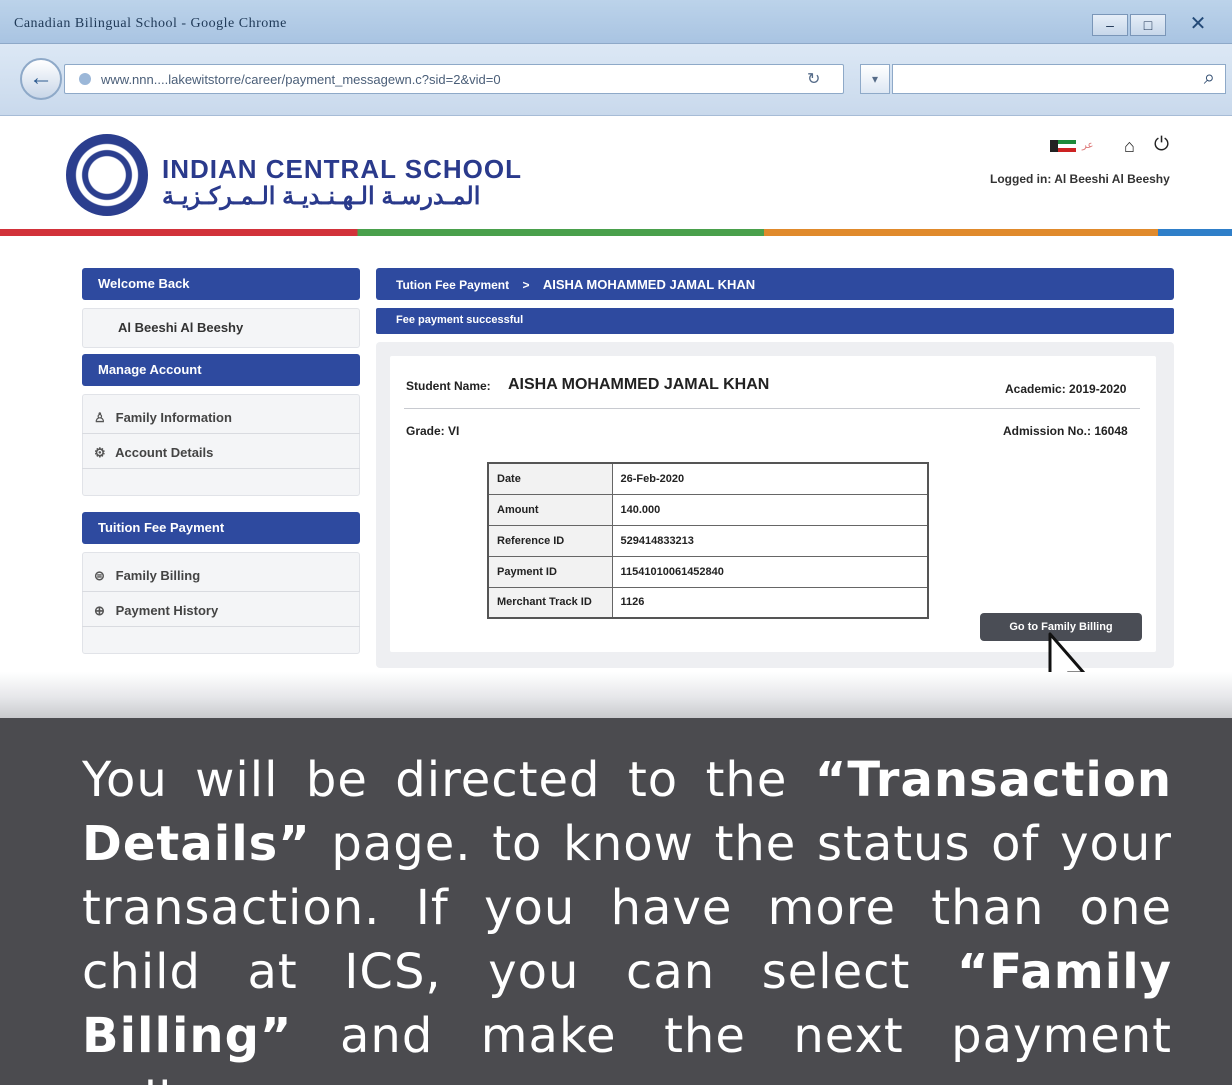 Image resolution: width=1232 pixels, height=1085 pixels. I want to click on language-flag-icon: عر, so click(1087, 145).